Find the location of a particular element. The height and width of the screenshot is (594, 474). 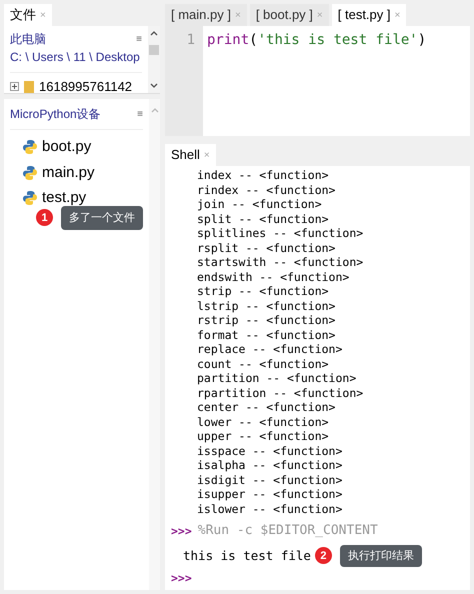

path-text: C: \ Users \ 11 \ Desktop is located at coordinates (75, 57).